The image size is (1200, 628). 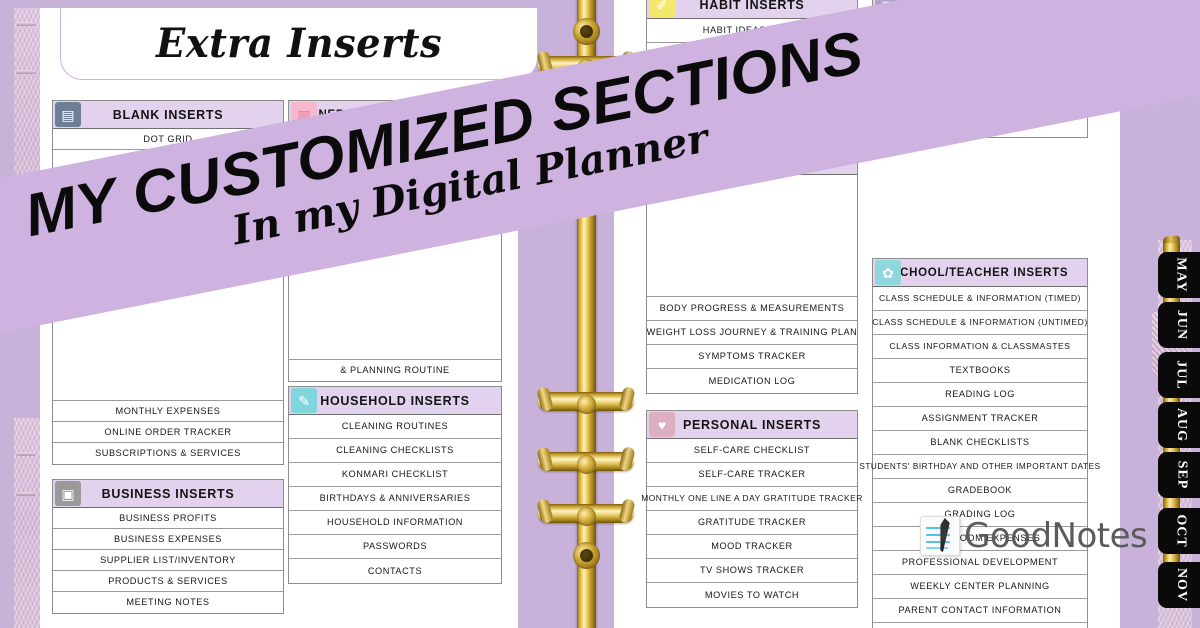 What do you see at coordinates (395, 547) in the screenshot?
I see `list-item: PASSWORDS` at bounding box center [395, 547].